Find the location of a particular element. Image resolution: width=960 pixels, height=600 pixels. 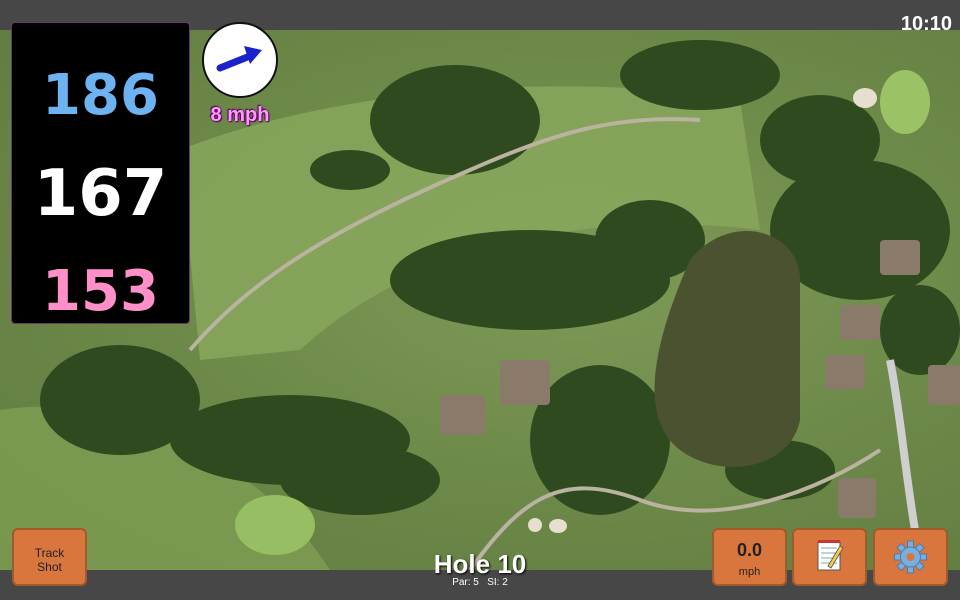

wind-direction-arrow-icon is located at coordinates (239, 59).